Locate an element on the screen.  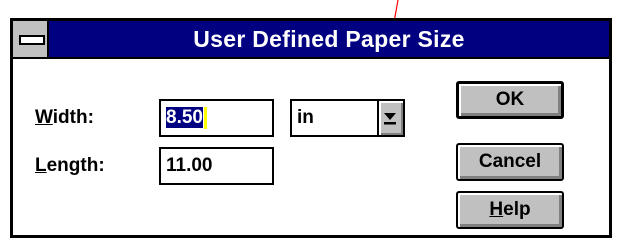
units-combo: in is located at coordinates (347, 118).